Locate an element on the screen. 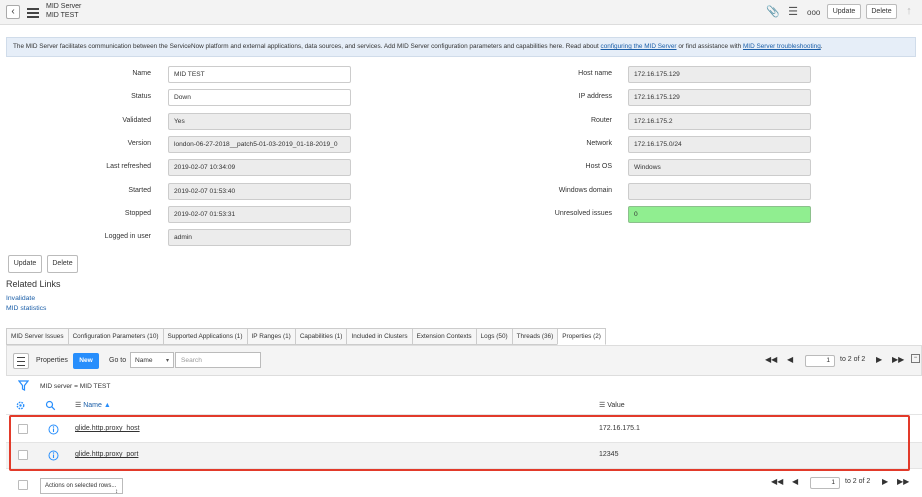 The height and width of the screenshot is (497, 922). form-label: Status is located at coordinates (141, 97).